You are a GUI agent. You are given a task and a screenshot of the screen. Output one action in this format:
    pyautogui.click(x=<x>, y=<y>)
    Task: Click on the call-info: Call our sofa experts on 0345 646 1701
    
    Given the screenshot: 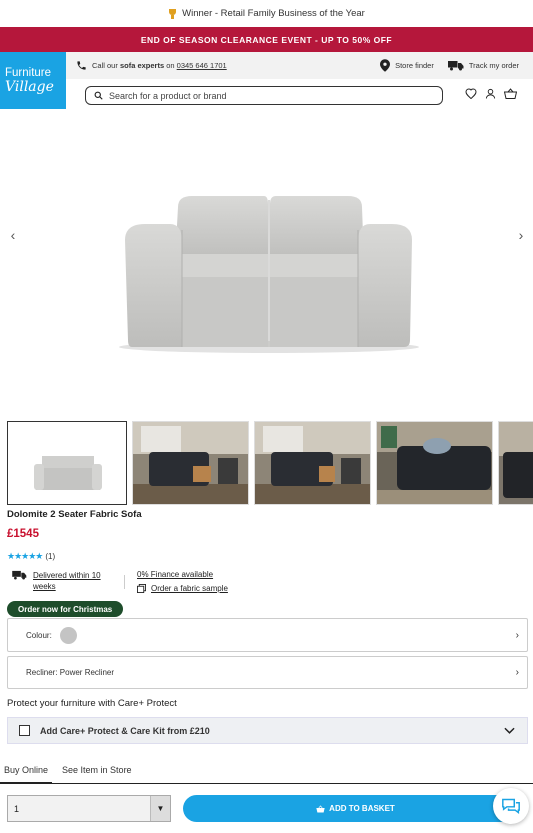 What is the action you would take?
    pyautogui.click(x=151, y=65)
    